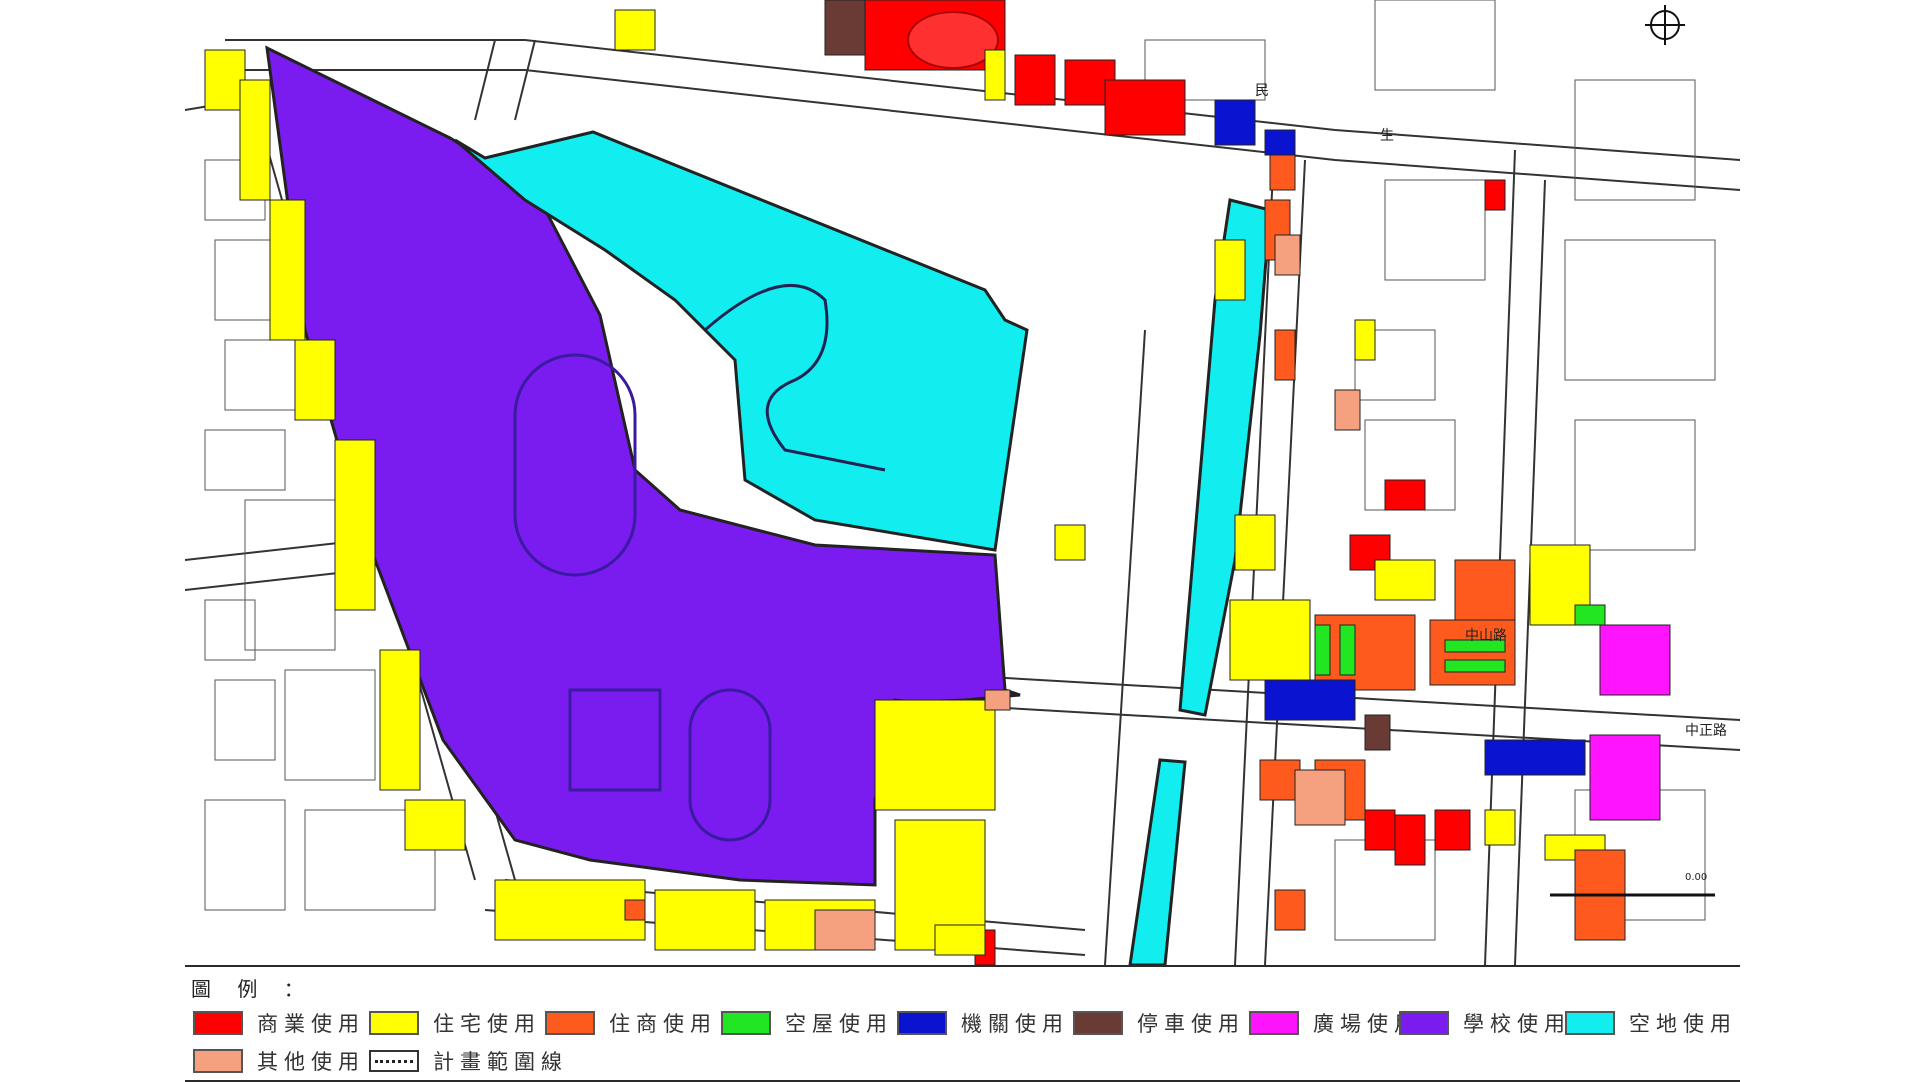 This screenshot has width=1920, height=1082. Describe the element at coordinates (922, 1023) in the screenshot. I see `legend-swatch-agency` at that location.